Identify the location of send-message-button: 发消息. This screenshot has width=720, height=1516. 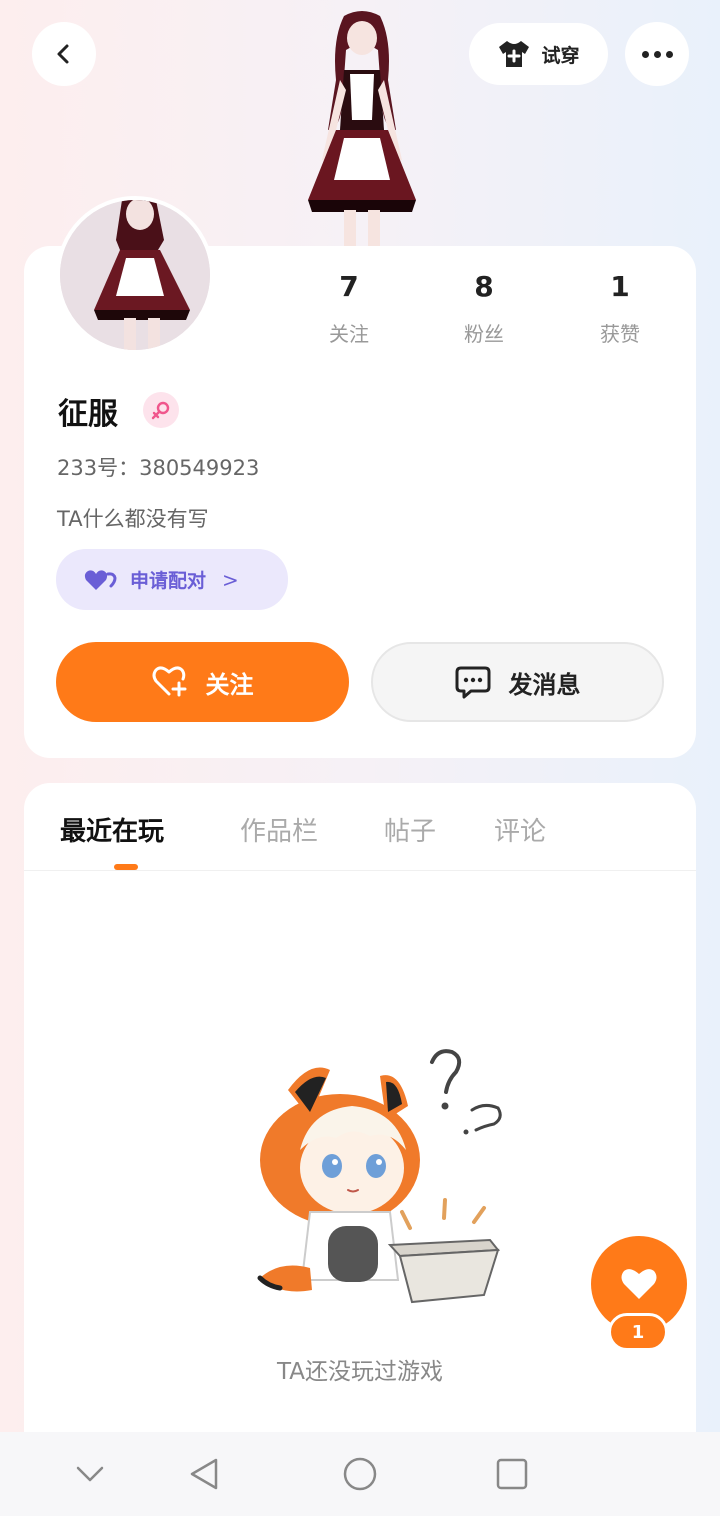
(517, 682).